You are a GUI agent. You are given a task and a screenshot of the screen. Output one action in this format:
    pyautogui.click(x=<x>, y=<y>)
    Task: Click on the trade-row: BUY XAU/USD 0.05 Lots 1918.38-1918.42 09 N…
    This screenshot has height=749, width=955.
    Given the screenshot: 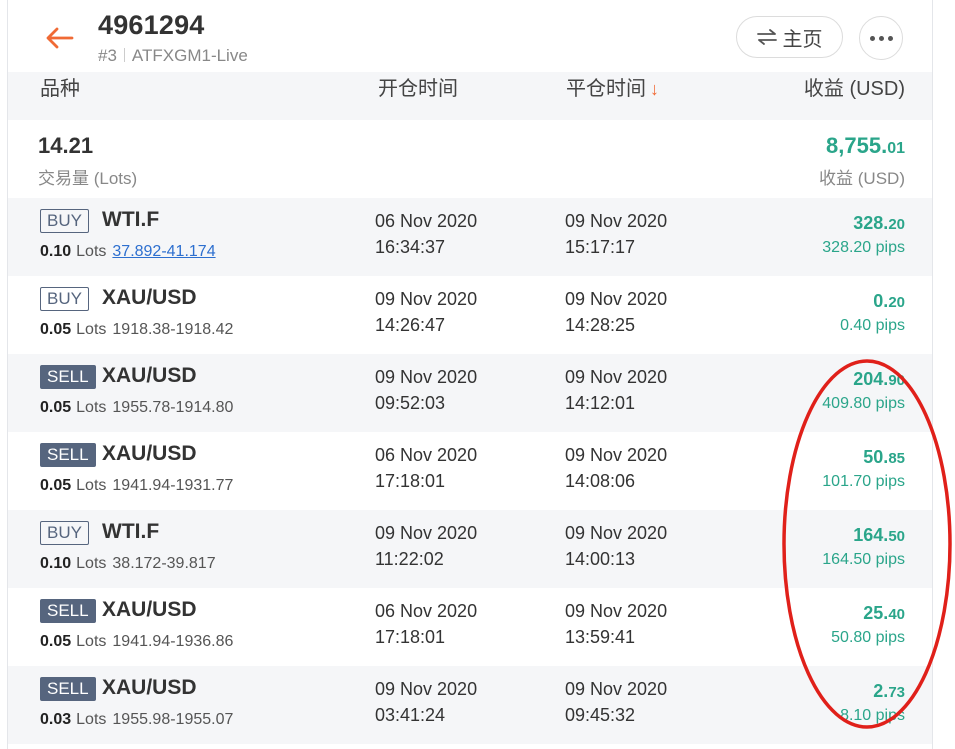 What is the action you would take?
    pyautogui.click(x=470, y=315)
    